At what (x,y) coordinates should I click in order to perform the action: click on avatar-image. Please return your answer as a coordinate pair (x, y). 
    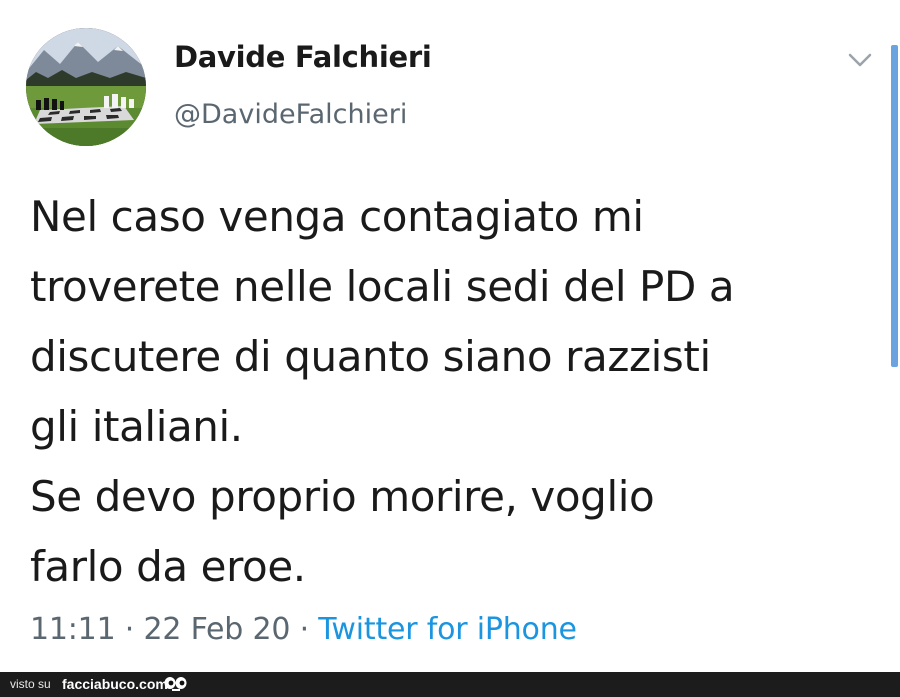
    Looking at the image, I should click on (86, 87).